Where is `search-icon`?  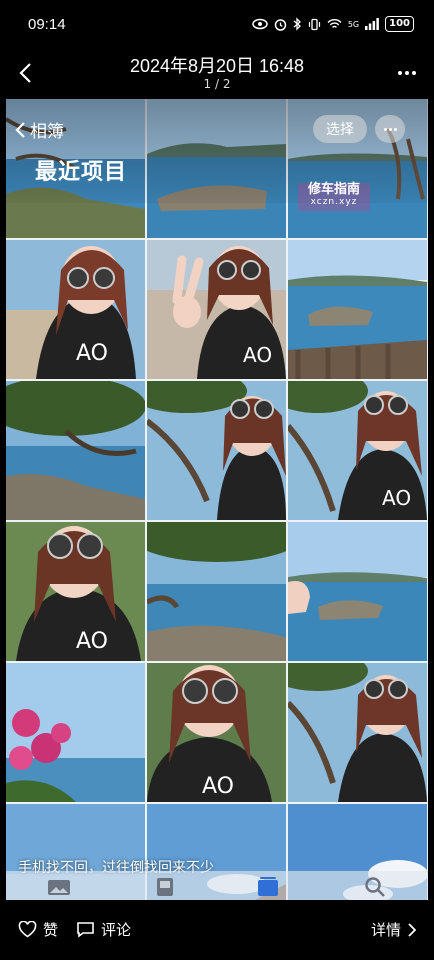 search-icon is located at coordinates (375, 887).